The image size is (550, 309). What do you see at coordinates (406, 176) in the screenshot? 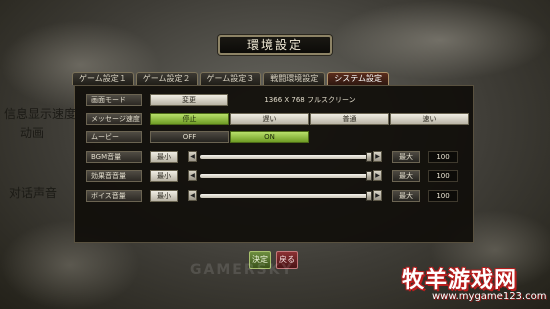
I see `sfx-max-button: 最大` at bounding box center [406, 176].